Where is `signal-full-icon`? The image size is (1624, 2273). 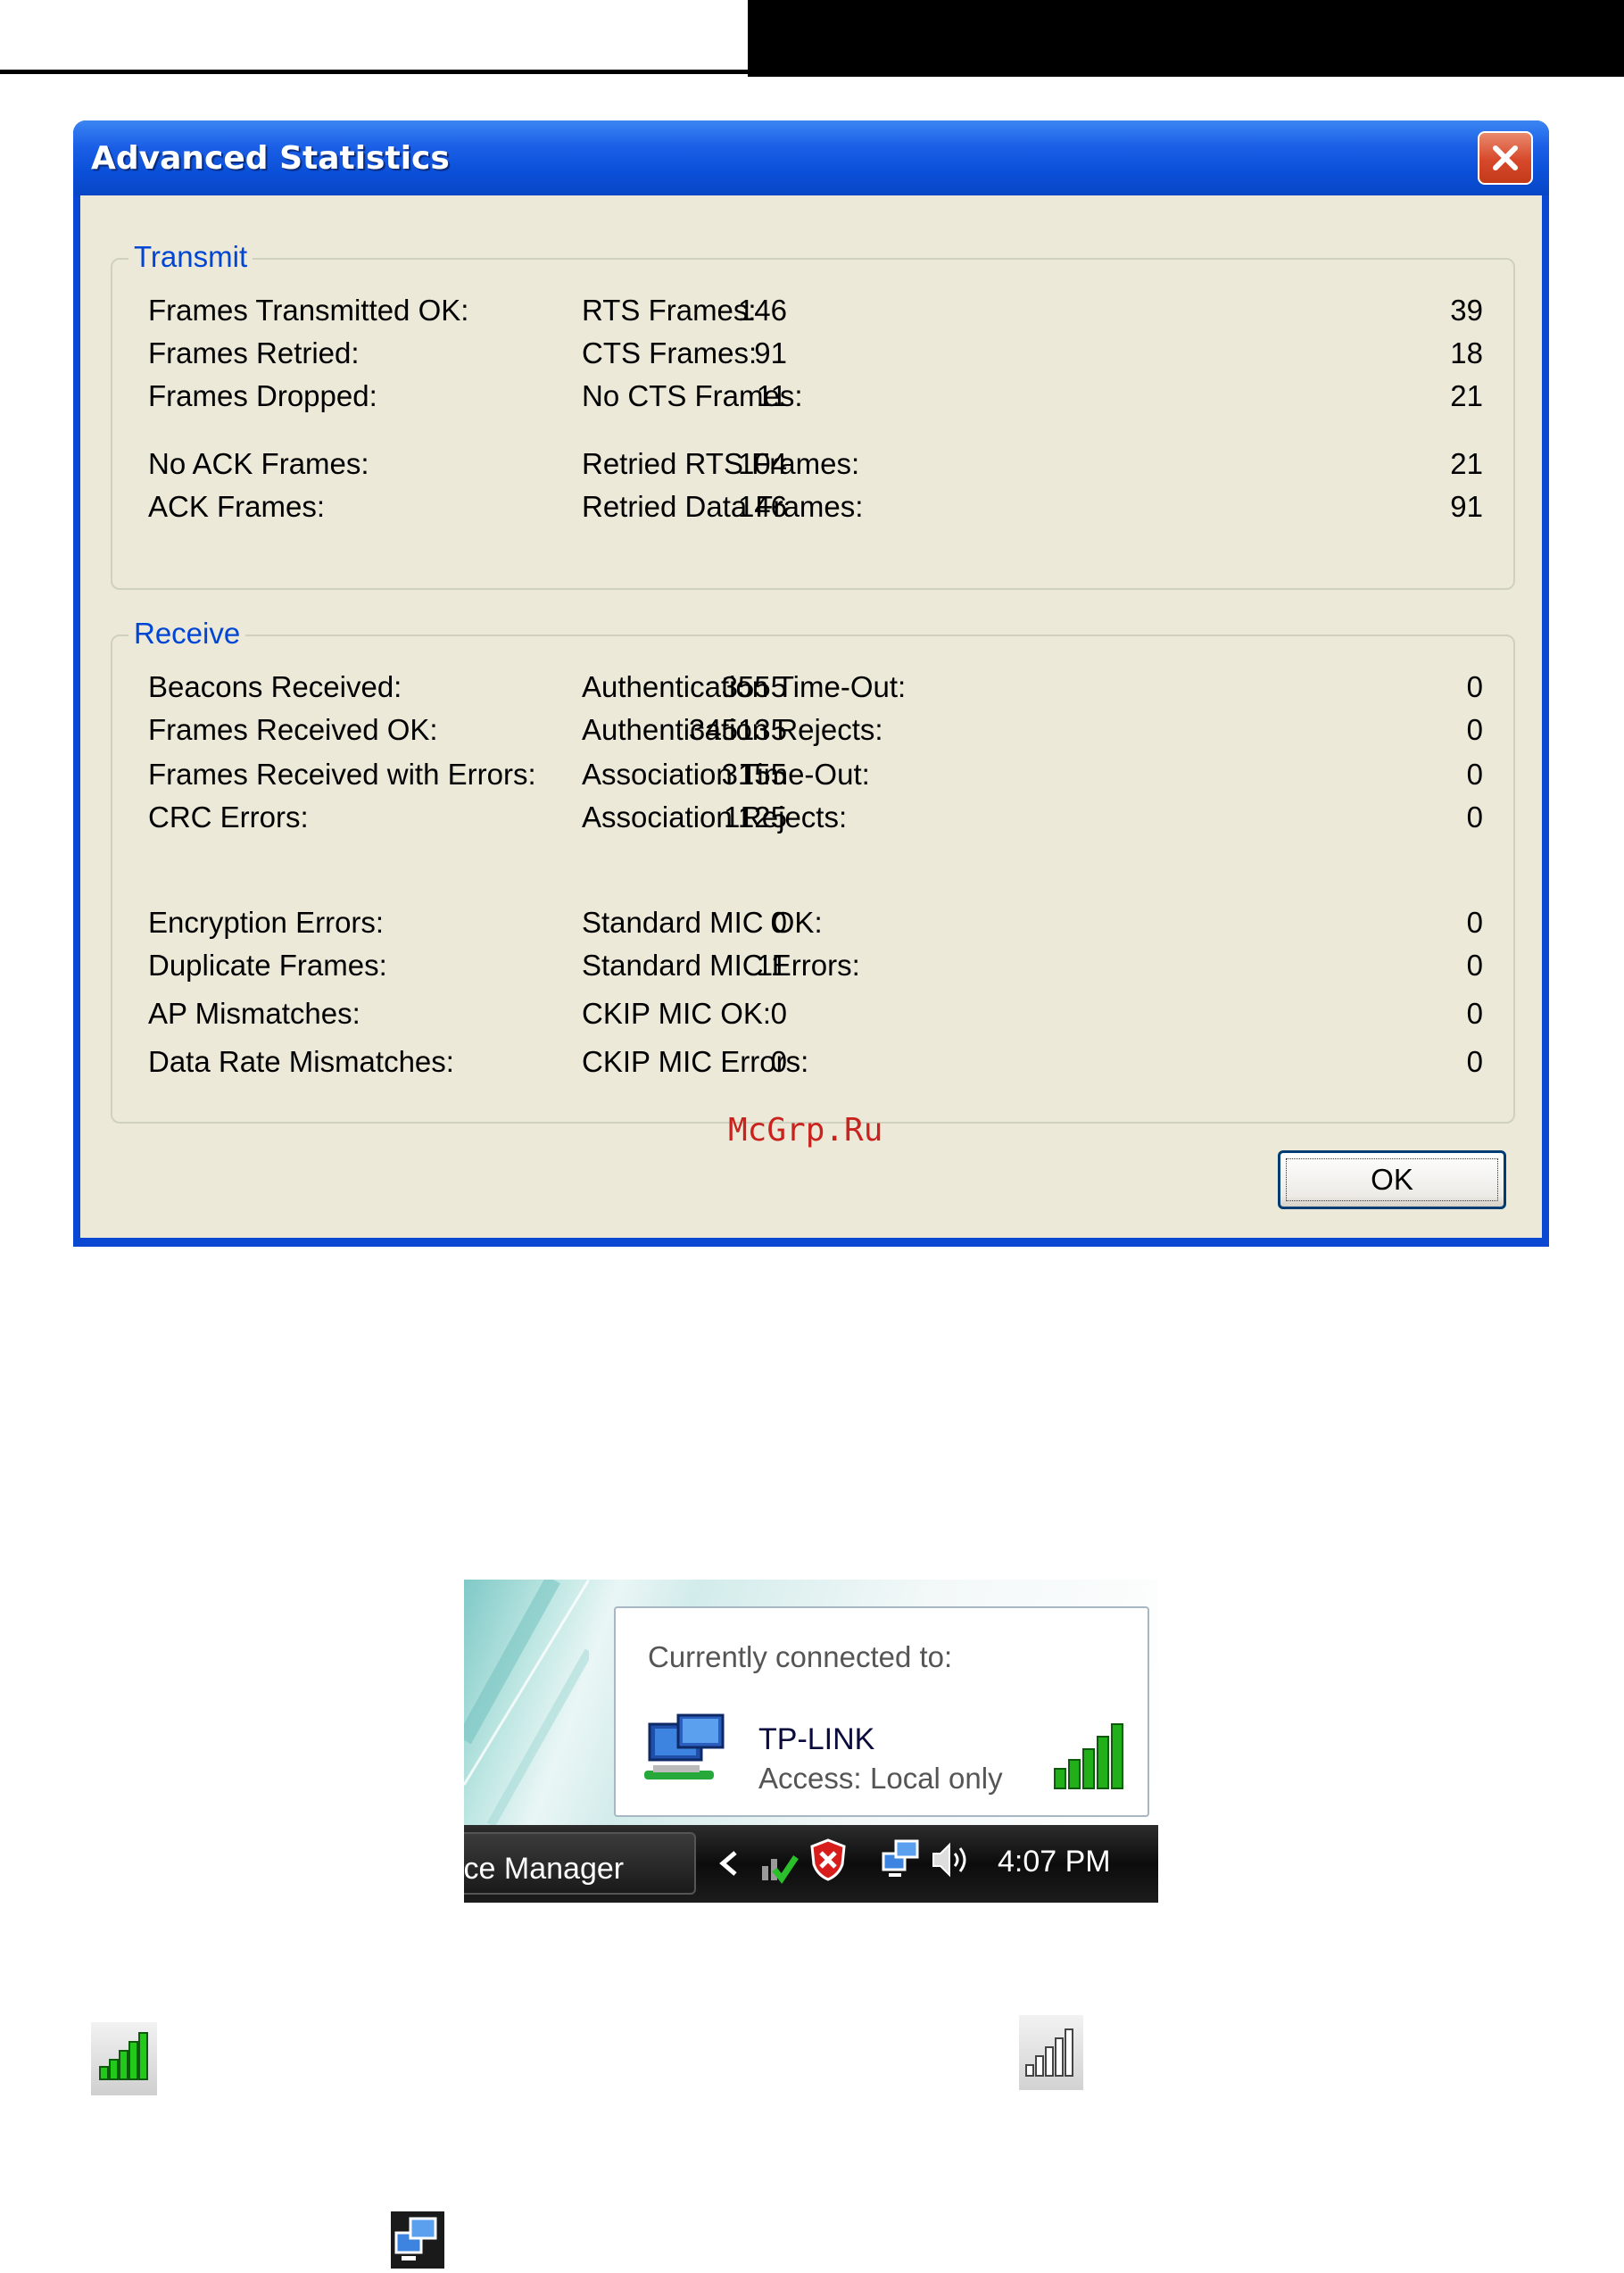
signal-full-icon is located at coordinates (123, 2056).